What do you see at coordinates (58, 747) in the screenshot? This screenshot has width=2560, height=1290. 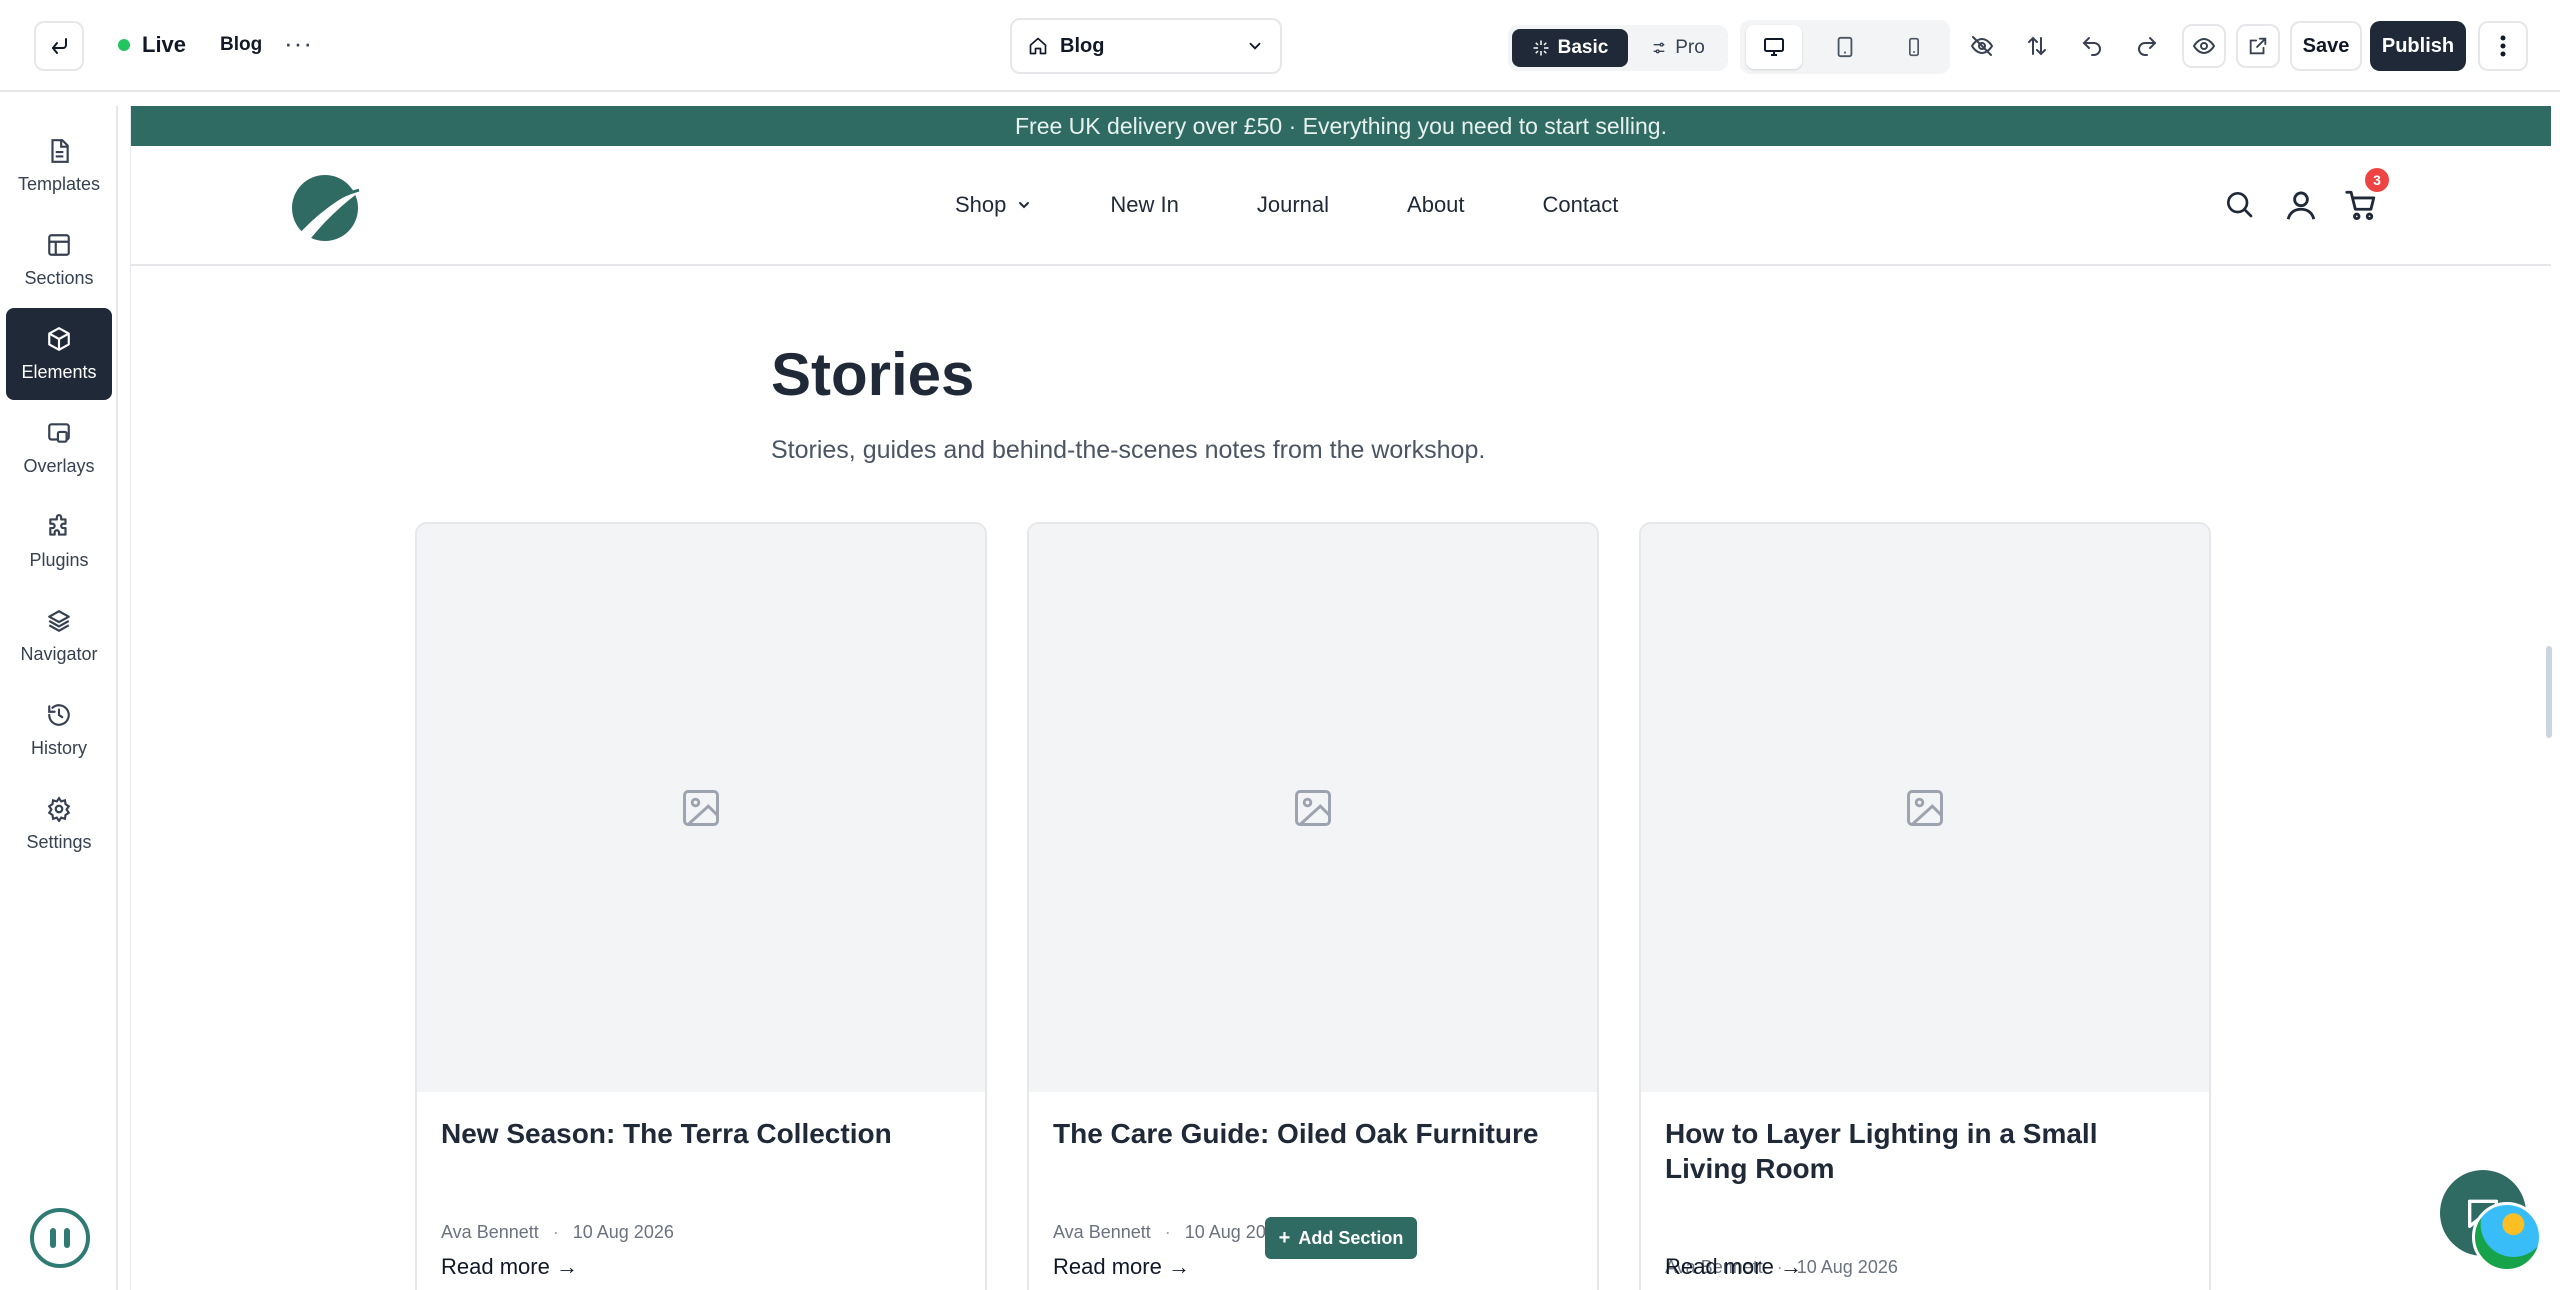 I see `sidebar-item-label: History` at bounding box center [58, 747].